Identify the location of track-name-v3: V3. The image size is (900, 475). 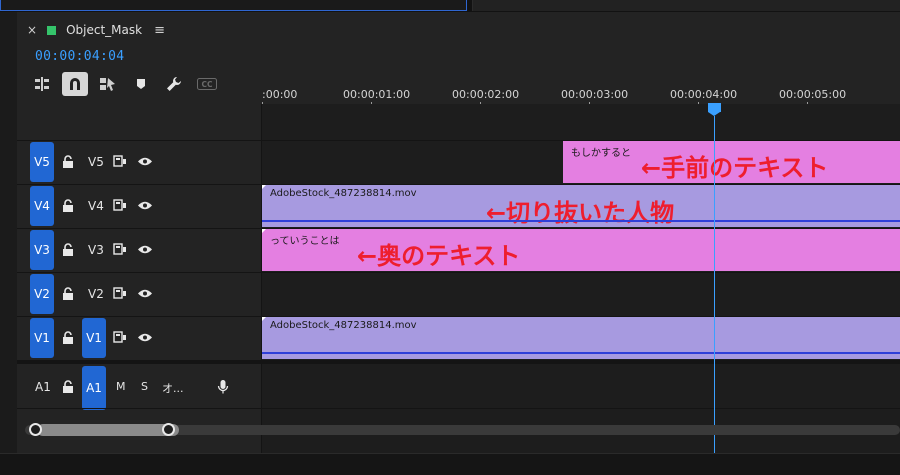
(96, 250).